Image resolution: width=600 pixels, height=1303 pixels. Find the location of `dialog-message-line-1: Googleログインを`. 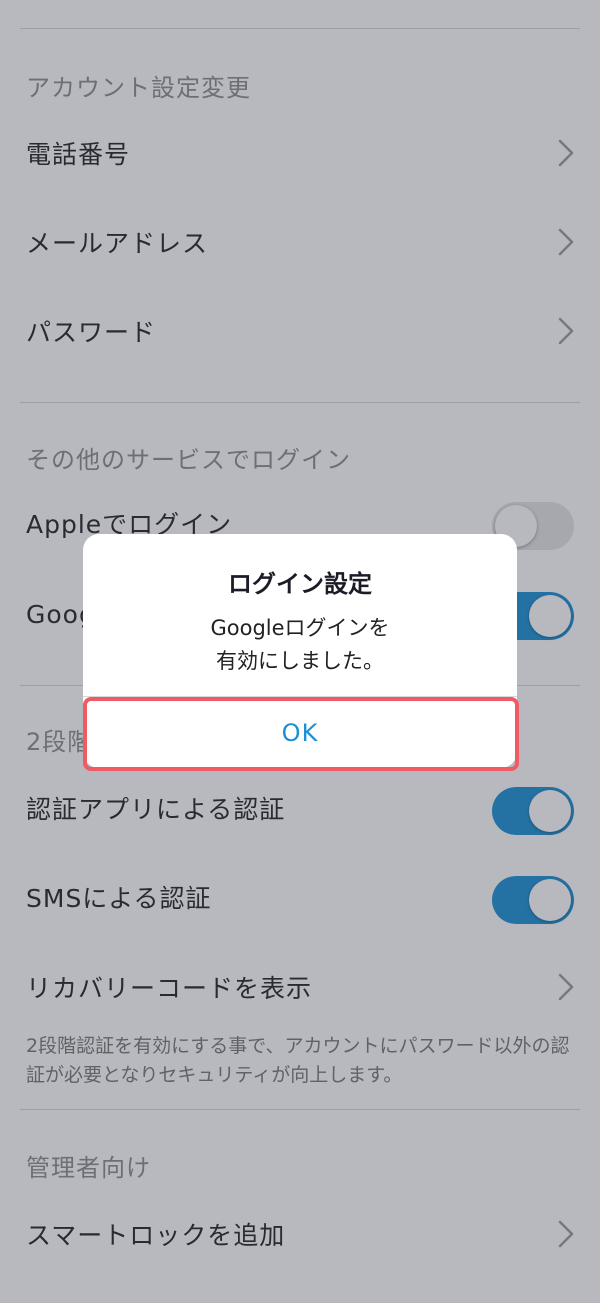

dialog-message-line-1: Googleログインを is located at coordinates (300, 628).